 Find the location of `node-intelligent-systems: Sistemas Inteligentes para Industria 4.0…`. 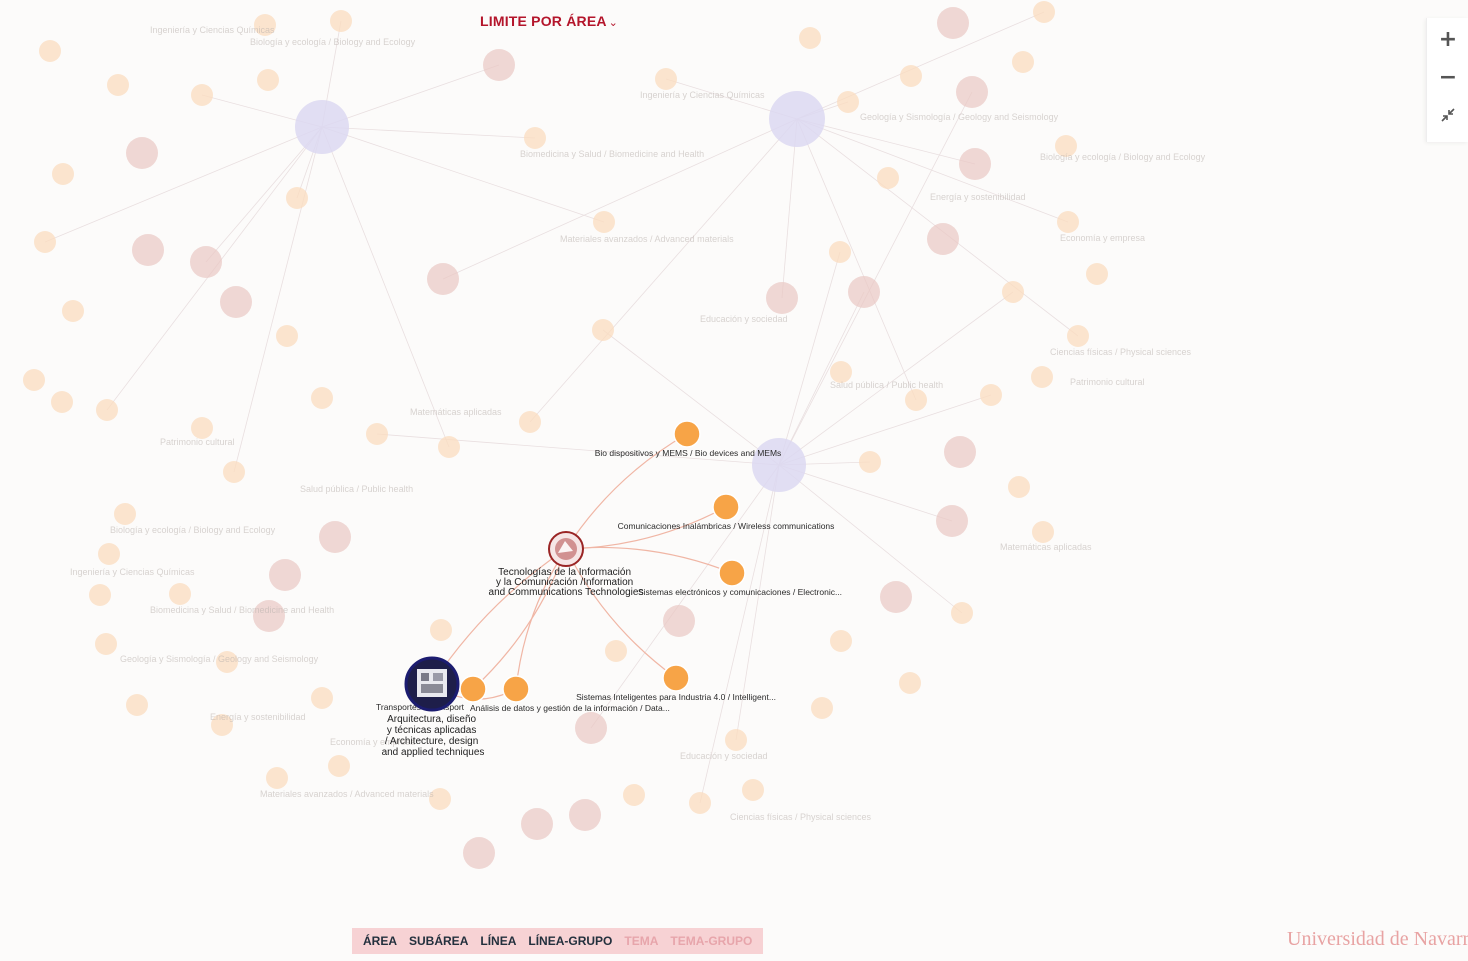

node-intelligent-systems: Sistemas Inteligentes para Industria 4.0… is located at coordinates (676, 683).